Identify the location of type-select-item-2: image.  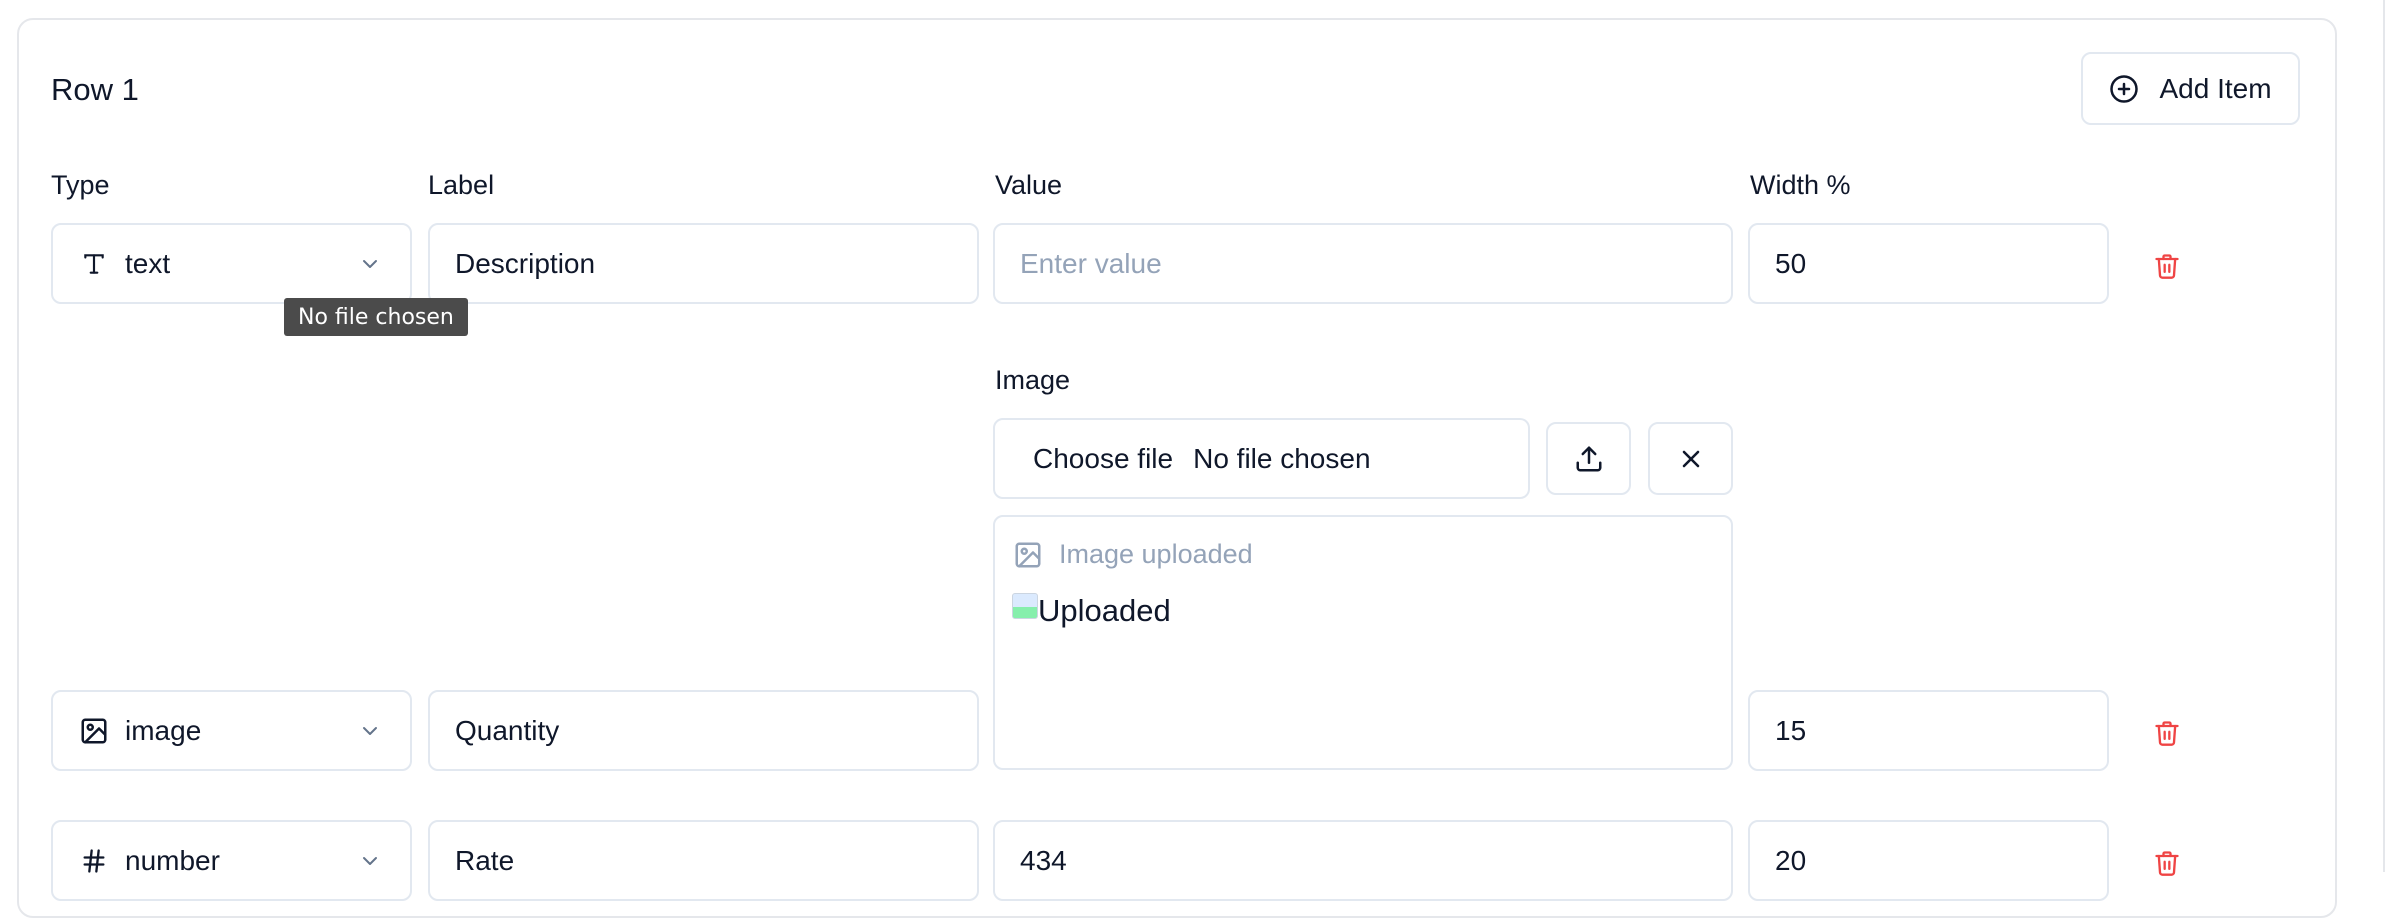
(231, 730).